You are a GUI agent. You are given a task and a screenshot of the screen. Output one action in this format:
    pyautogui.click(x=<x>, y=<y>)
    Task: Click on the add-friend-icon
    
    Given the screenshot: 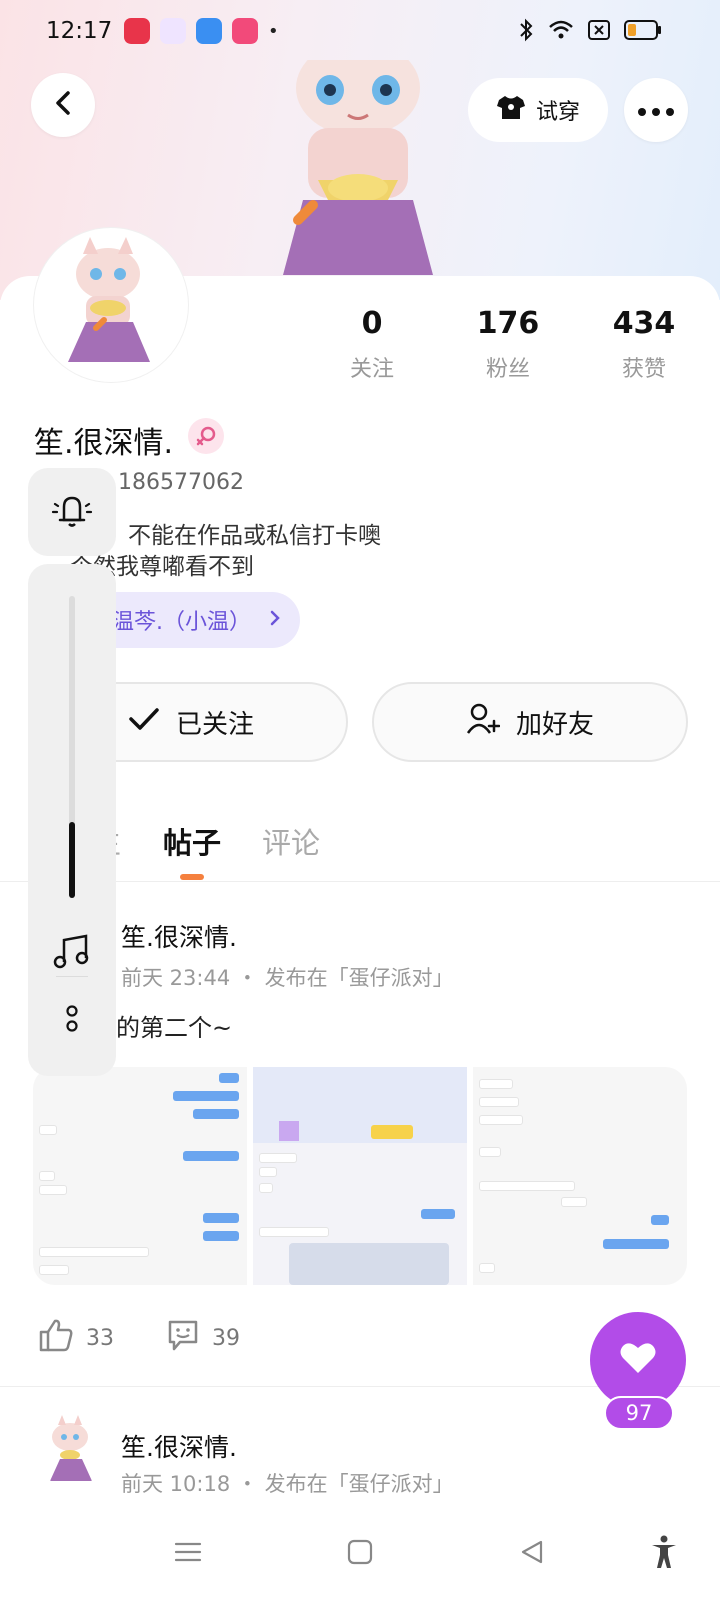 What is the action you would take?
    pyautogui.click(x=483, y=722)
    